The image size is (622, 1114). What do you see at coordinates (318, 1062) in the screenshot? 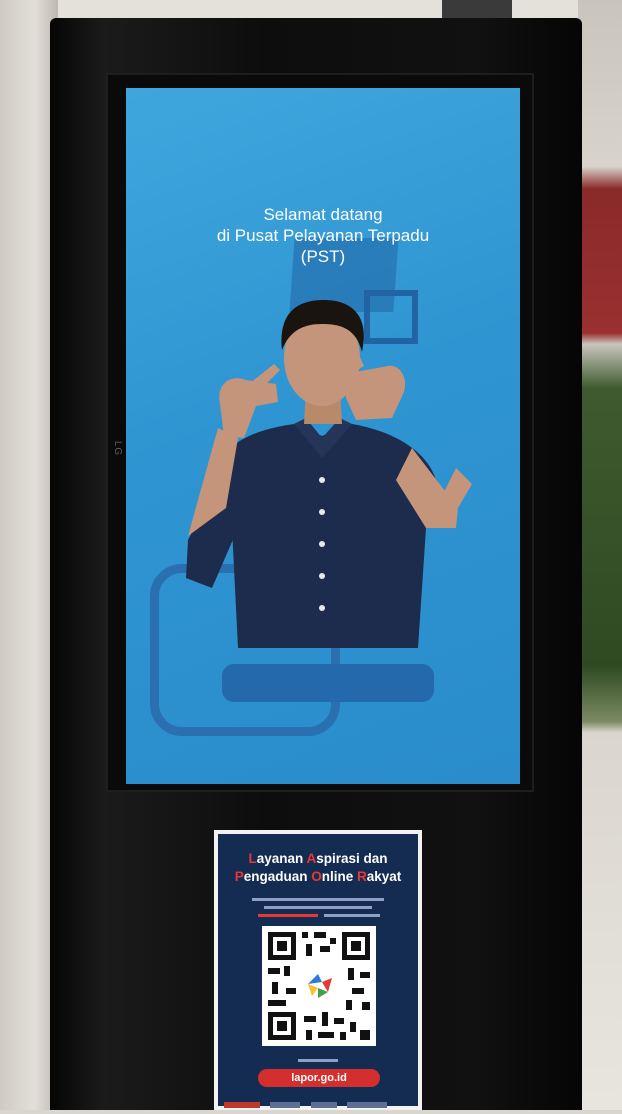
I see `poster-or-text-blurred` at bounding box center [318, 1062].